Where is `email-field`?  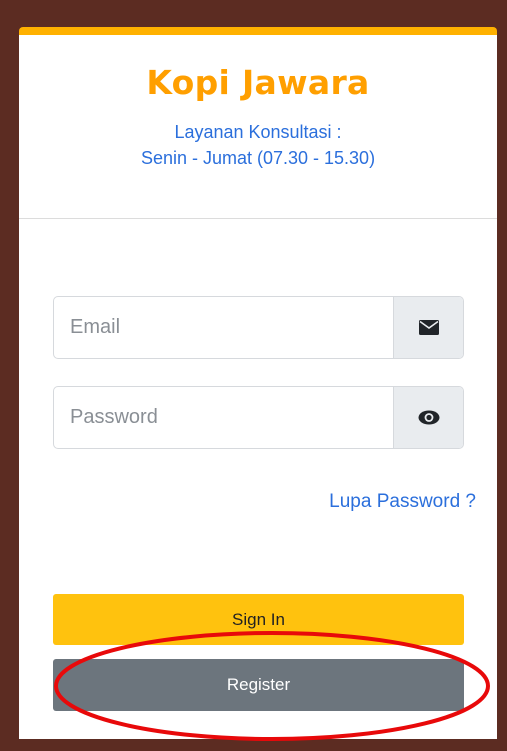
email-field is located at coordinates (258, 327).